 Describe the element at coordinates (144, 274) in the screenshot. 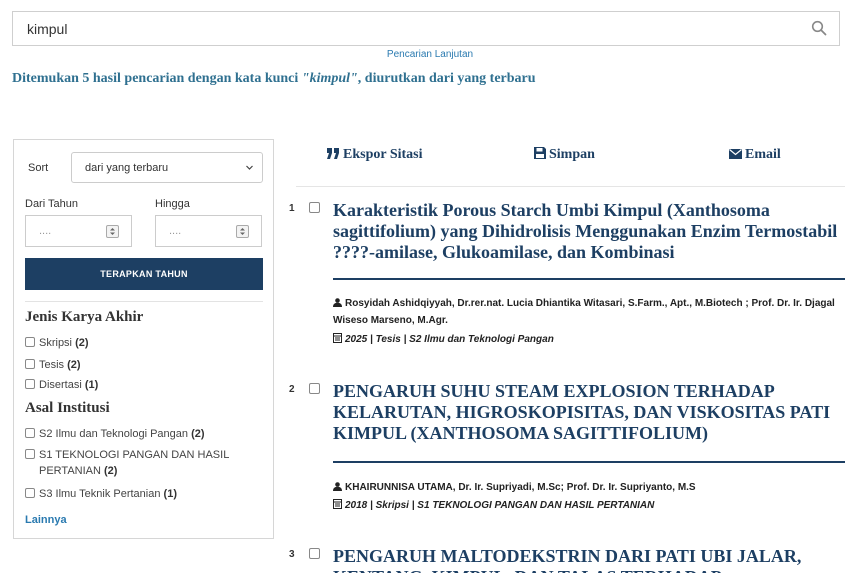

I see `apply-year-button: TERAPKAN TAHUN` at that location.